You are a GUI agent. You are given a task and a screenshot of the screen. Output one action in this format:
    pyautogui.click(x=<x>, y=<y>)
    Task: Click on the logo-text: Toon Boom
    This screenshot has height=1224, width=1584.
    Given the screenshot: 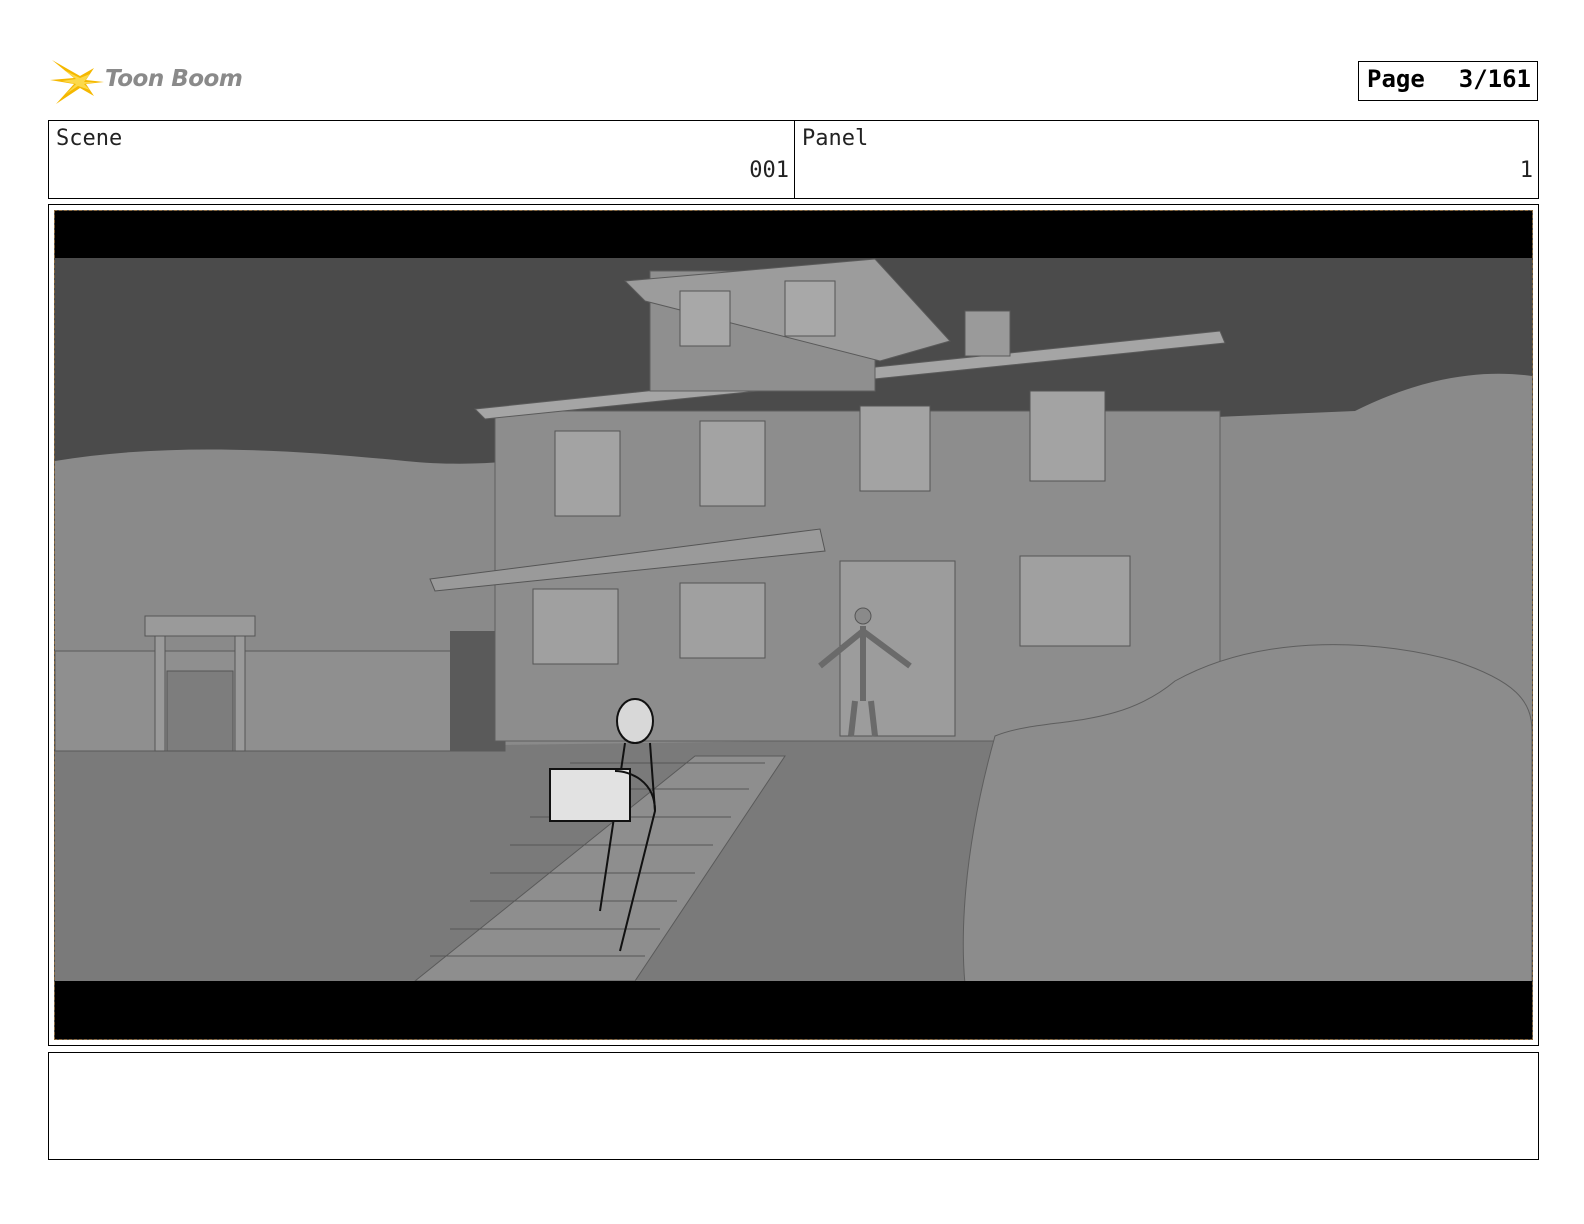 What is the action you would take?
    pyautogui.click(x=174, y=79)
    